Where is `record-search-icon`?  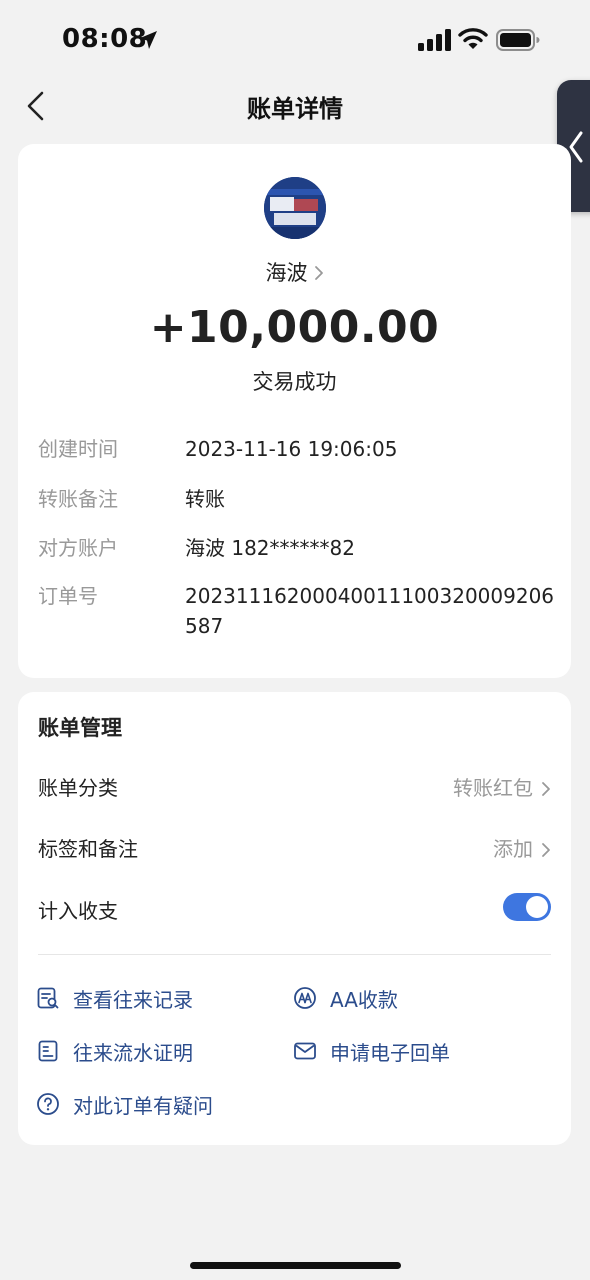 record-search-icon is located at coordinates (48, 998).